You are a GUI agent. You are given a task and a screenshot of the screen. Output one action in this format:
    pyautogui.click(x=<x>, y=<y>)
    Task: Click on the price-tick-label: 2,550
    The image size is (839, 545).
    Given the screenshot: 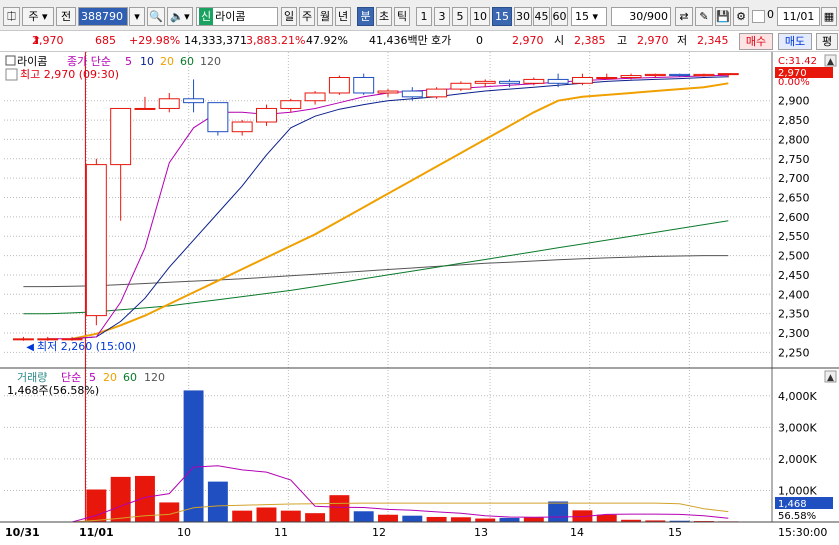 What is the action you would take?
    pyautogui.click(x=794, y=236)
    